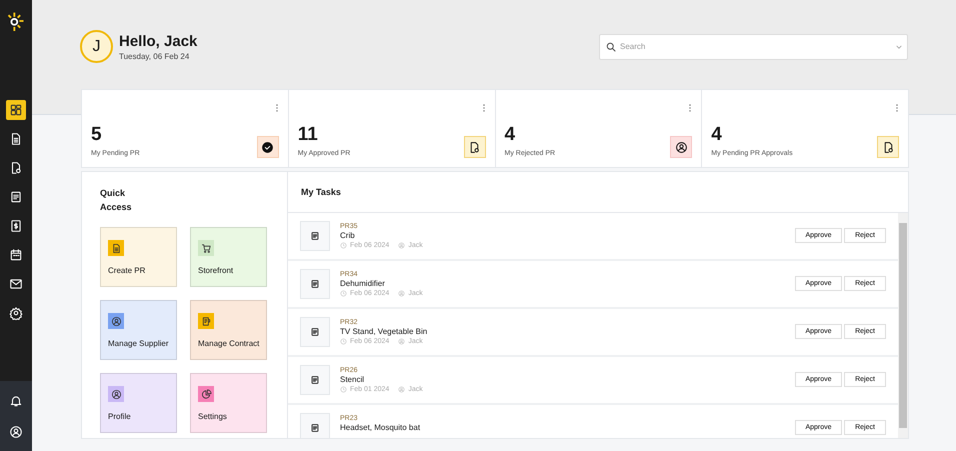 This screenshot has height=451, width=956. I want to click on tile-label: Profile, so click(120, 416).